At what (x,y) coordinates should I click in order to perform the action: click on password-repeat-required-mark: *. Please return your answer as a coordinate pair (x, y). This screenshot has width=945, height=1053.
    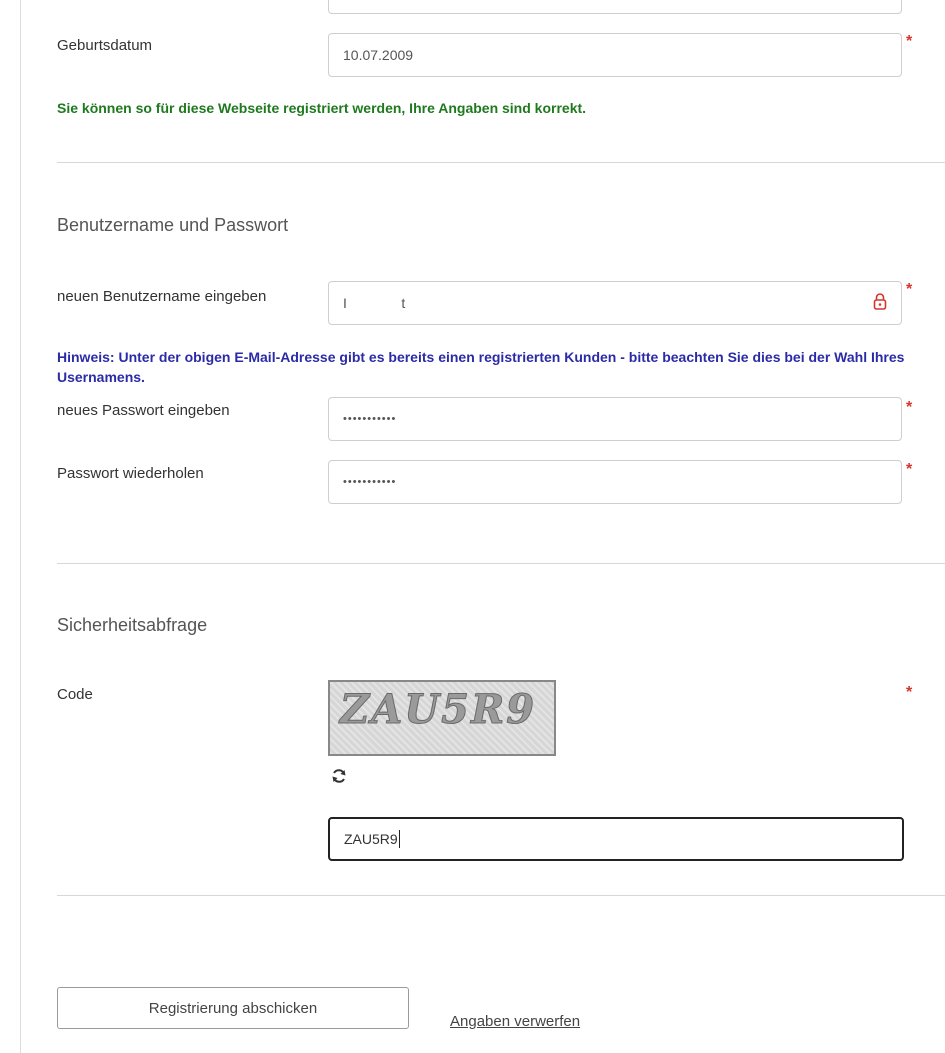
    Looking at the image, I should click on (909, 469).